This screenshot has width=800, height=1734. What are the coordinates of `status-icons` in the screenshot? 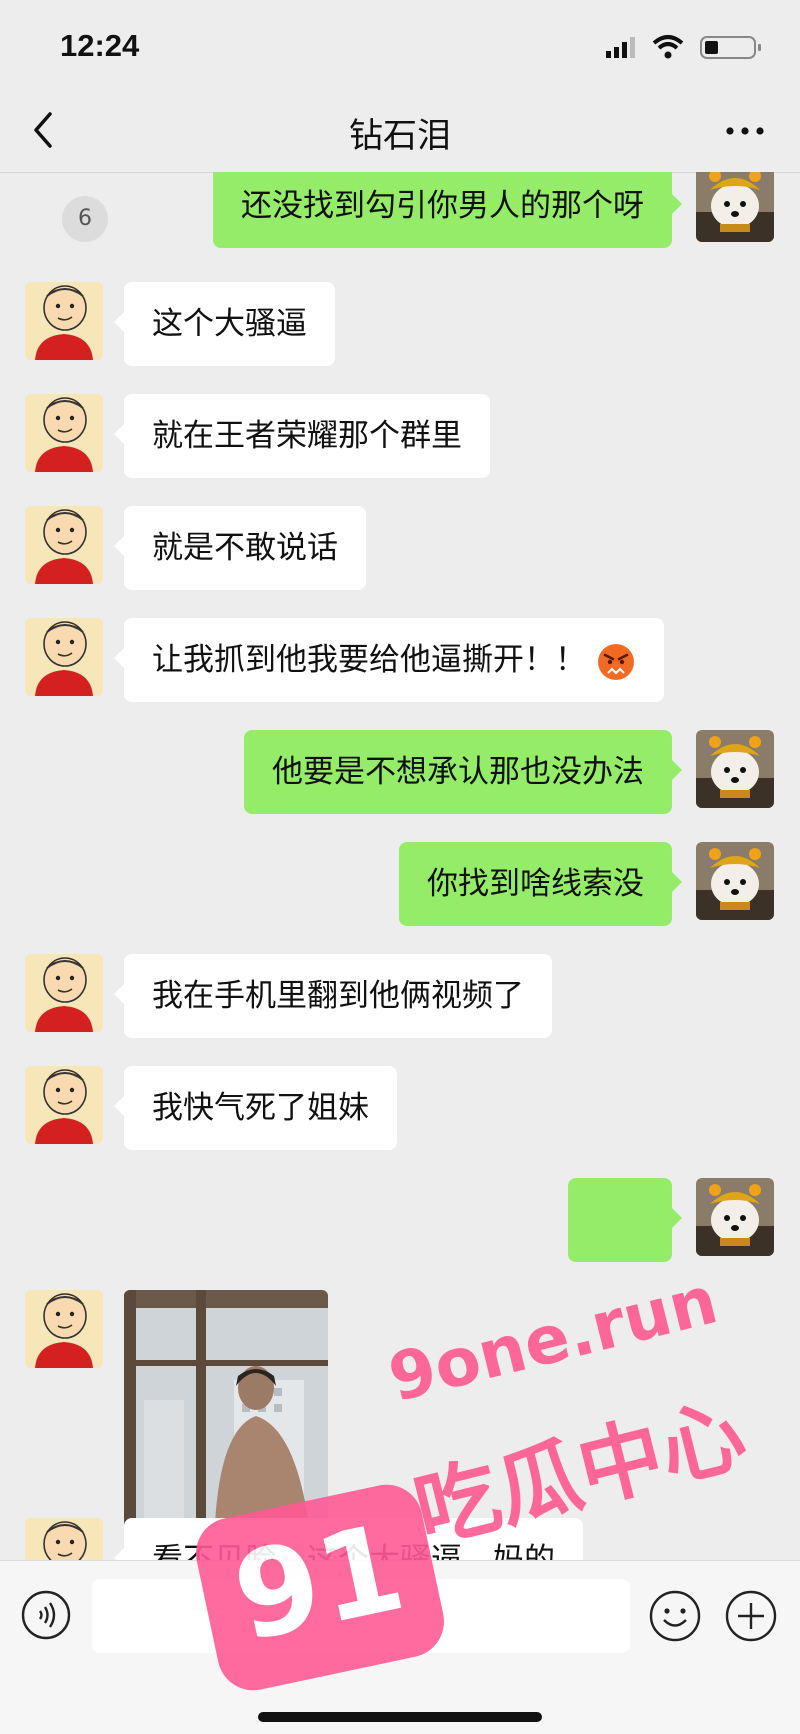 It's located at (683, 47).